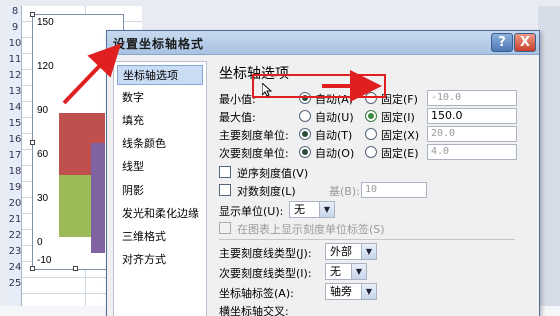 Image resolution: width=560 pixels, height=316 pixels. What do you see at coordinates (75, 206) in the screenshot?
I see `bar-segment-green` at bounding box center [75, 206].